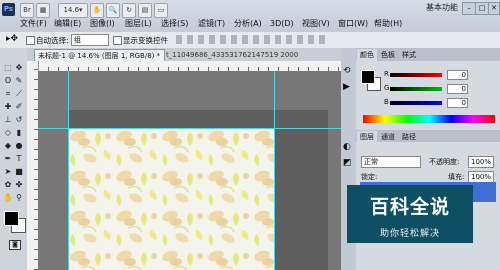  What do you see at coordinates (113, 10) in the screenshot?
I see `zoom-tool-icon: 🔍` at bounding box center [113, 10].